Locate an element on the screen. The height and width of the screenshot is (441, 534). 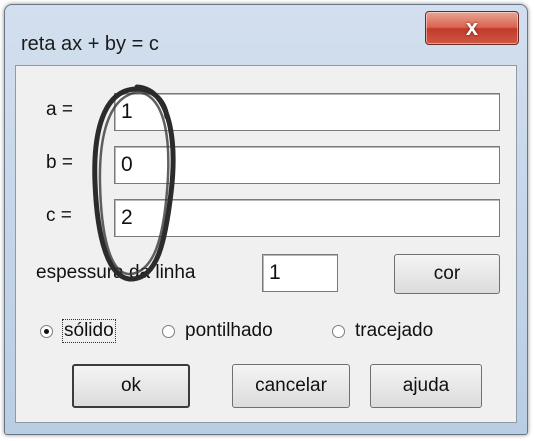
label-a: a = is located at coordinates (59, 109).